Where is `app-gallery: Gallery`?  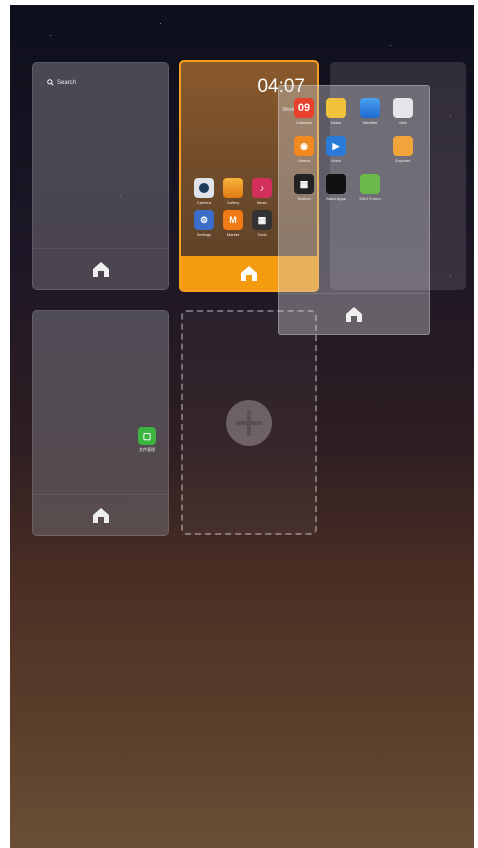
app-gallery: Gallery is located at coordinates (233, 191).